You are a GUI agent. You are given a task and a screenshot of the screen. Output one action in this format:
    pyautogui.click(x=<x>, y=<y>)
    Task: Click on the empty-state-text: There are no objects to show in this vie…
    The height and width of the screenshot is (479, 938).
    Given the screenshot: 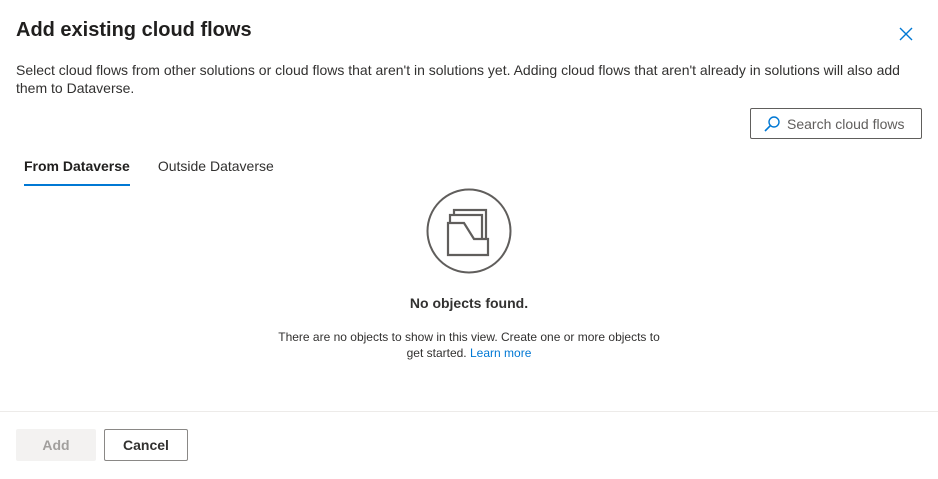 What is the action you would take?
    pyautogui.click(x=469, y=345)
    